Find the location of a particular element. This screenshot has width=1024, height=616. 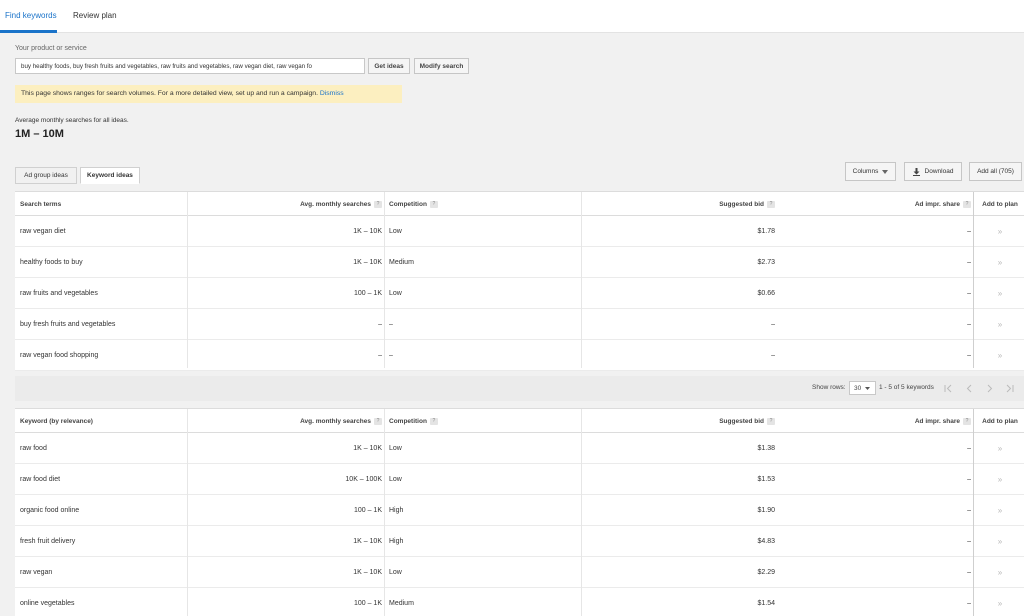

download-label: Download is located at coordinates (939, 171).